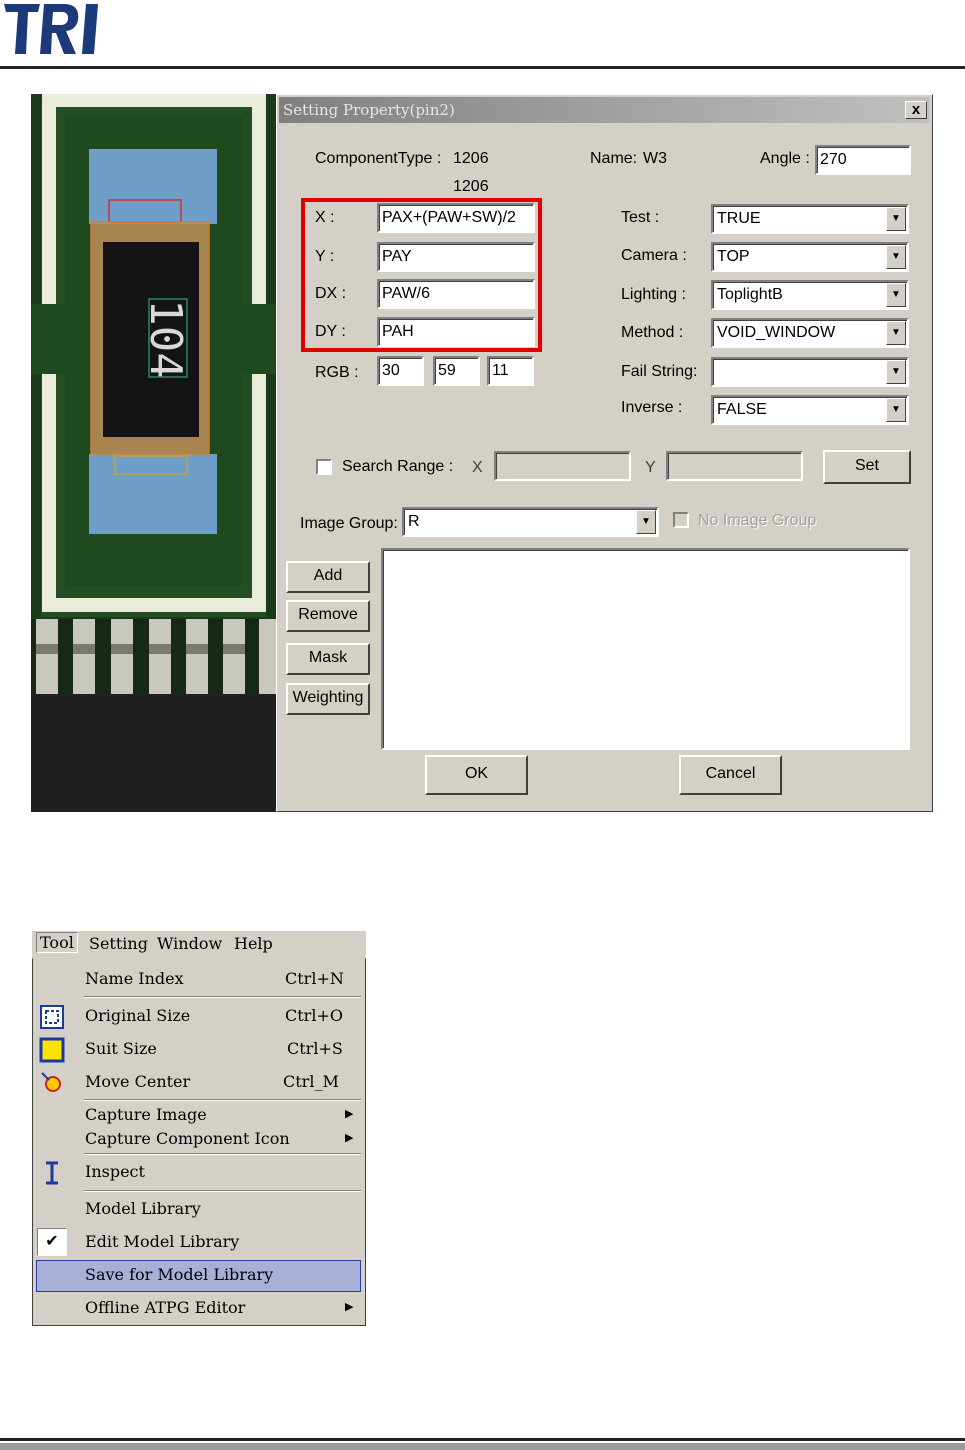 The height and width of the screenshot is (1450, 965). I want to click on test-value: TRUE, so click(739, 218).